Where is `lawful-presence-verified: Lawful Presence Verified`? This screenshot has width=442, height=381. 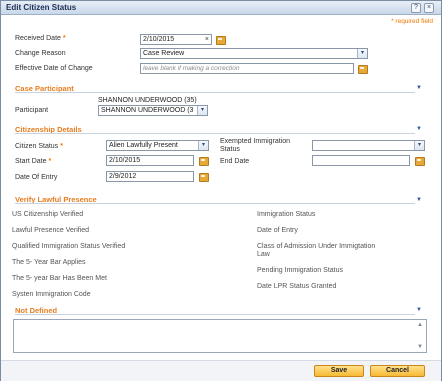 lawful-presence-verified: Lawful Presence Verified is located at coordinates (51, 230).